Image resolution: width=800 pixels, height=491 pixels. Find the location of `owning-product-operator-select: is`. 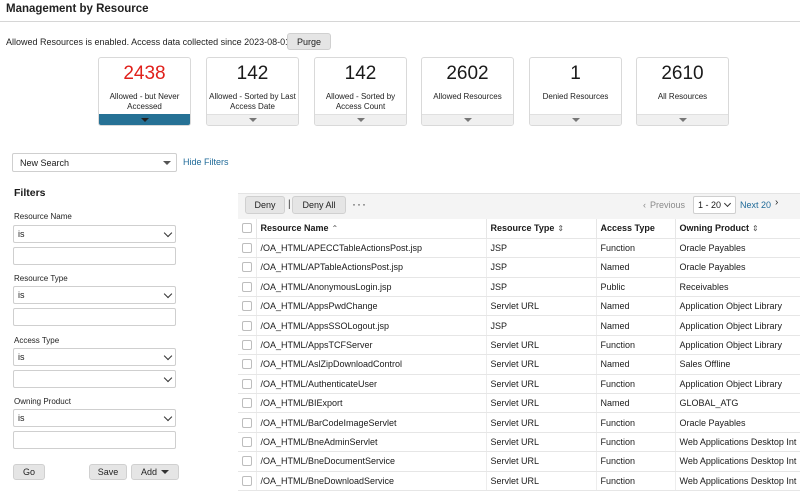

owning-product-operator-select: is is located at coordinates (94, 418).